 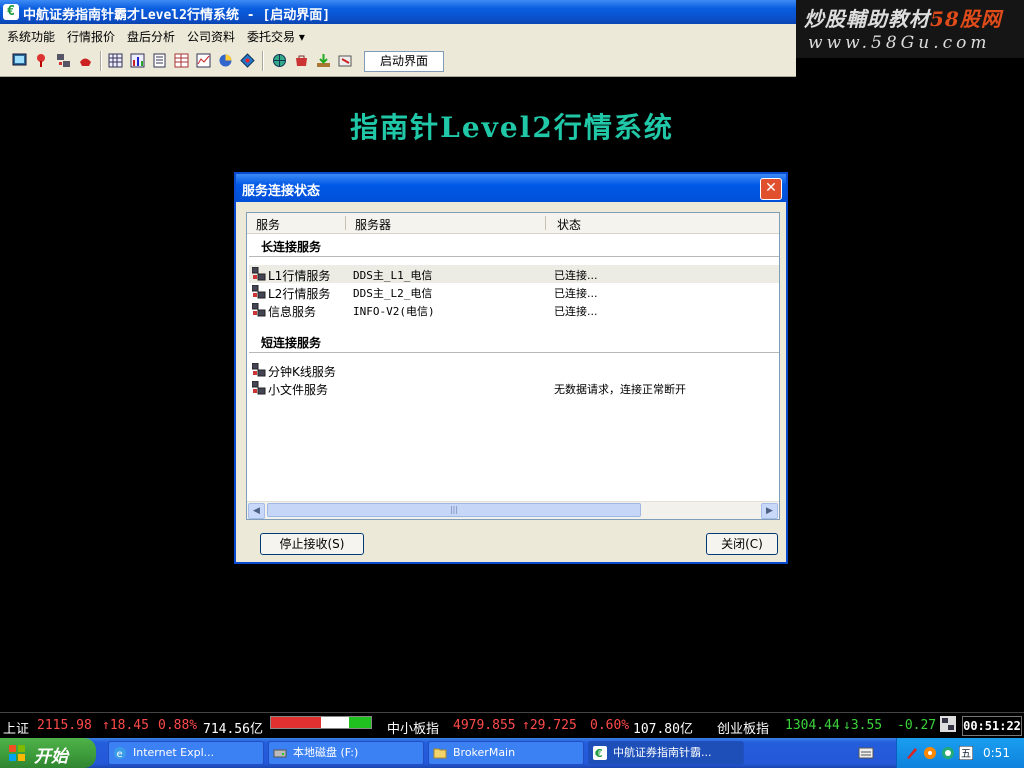 I want to click on bar-chart-icon, so click(x=137, y=60).